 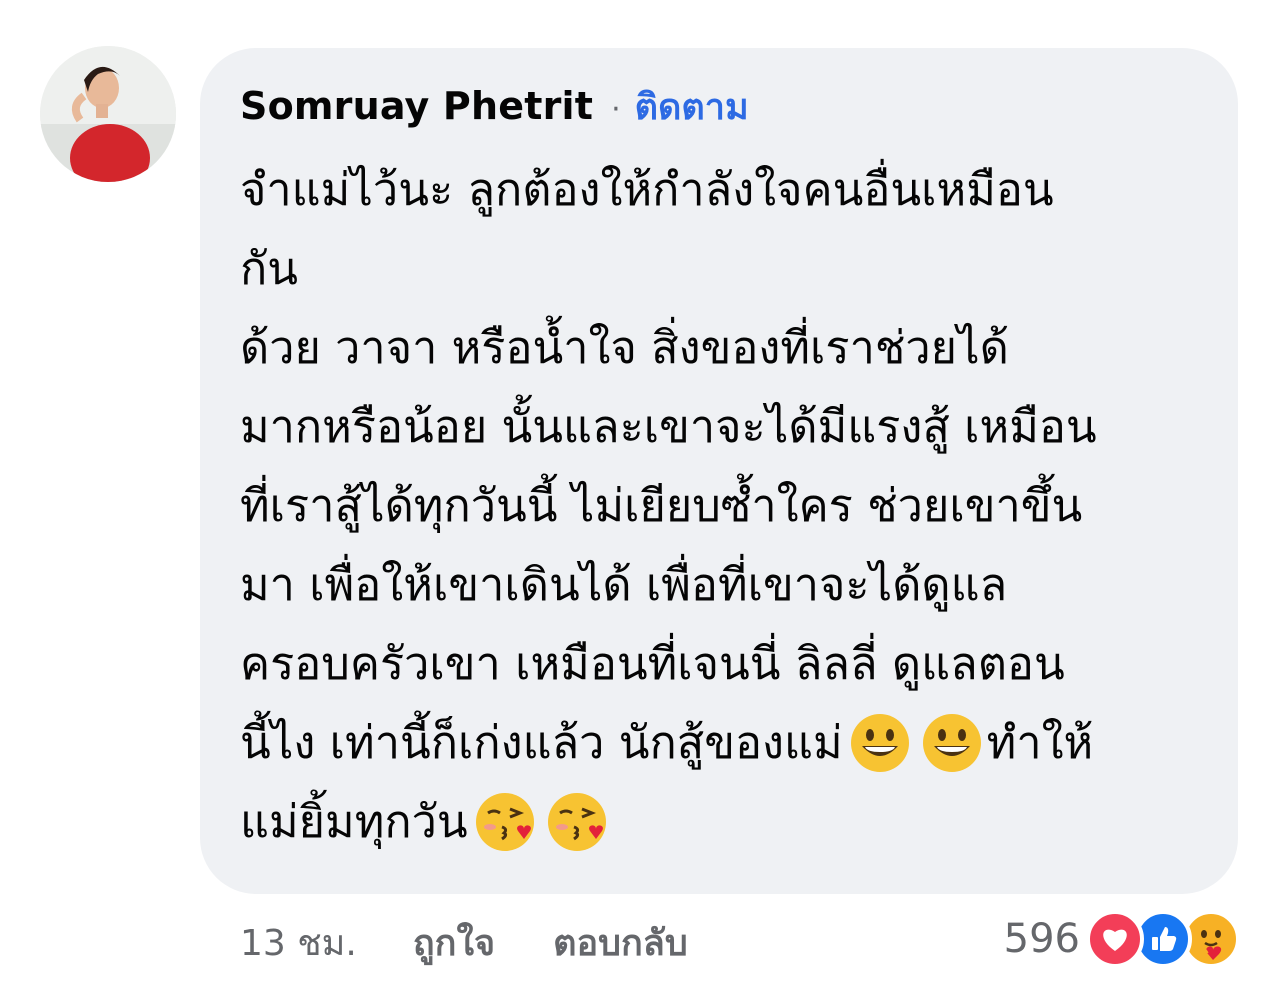 I want to click on comment-line: กัน, so click(x=269, y=268).